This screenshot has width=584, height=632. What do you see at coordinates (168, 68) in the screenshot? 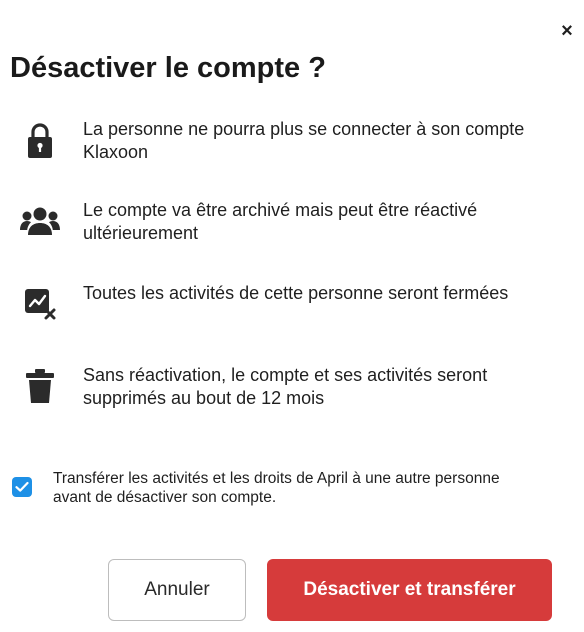
I see `dialog-title: Désactiver le compte ?` at bounding box center [168, 68].